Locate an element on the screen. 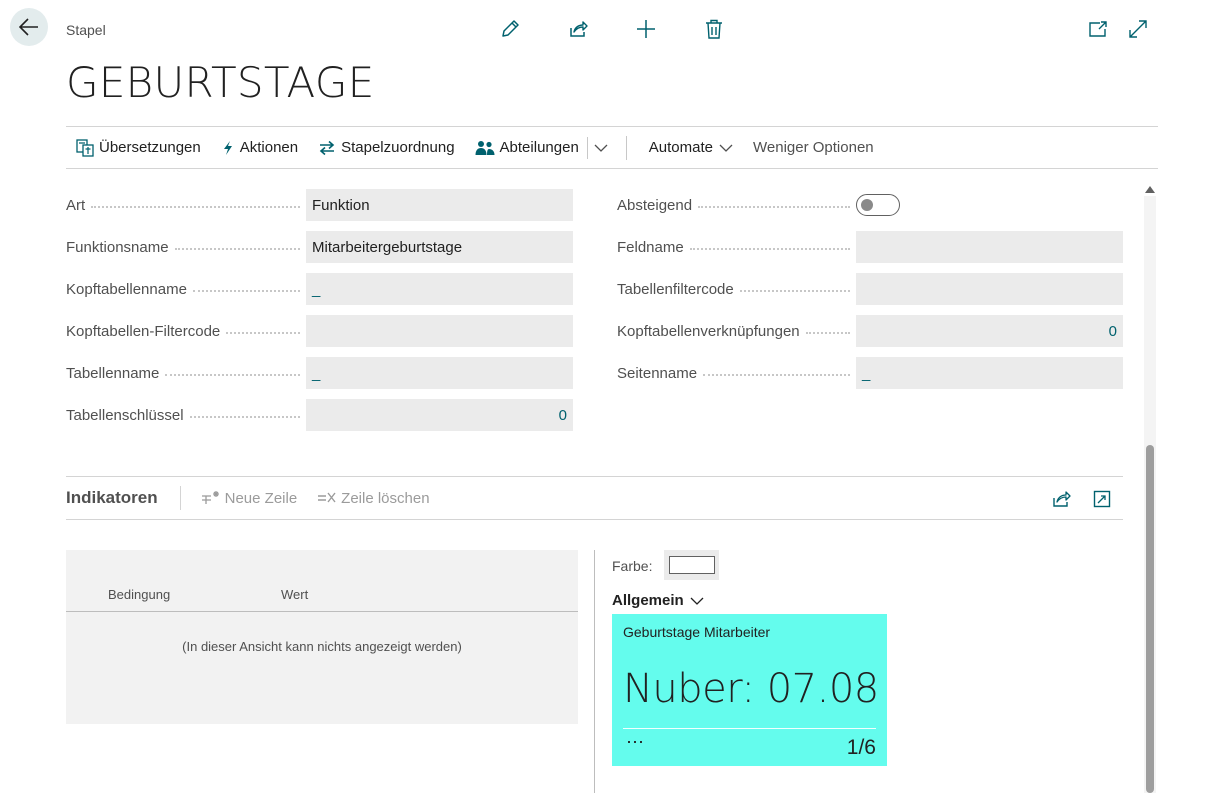 The height and width of the screenshot is (793, 1212). indicators-header: Indikatoren Neue Zeile Zeile löschen is located at coordinates (594, 498).